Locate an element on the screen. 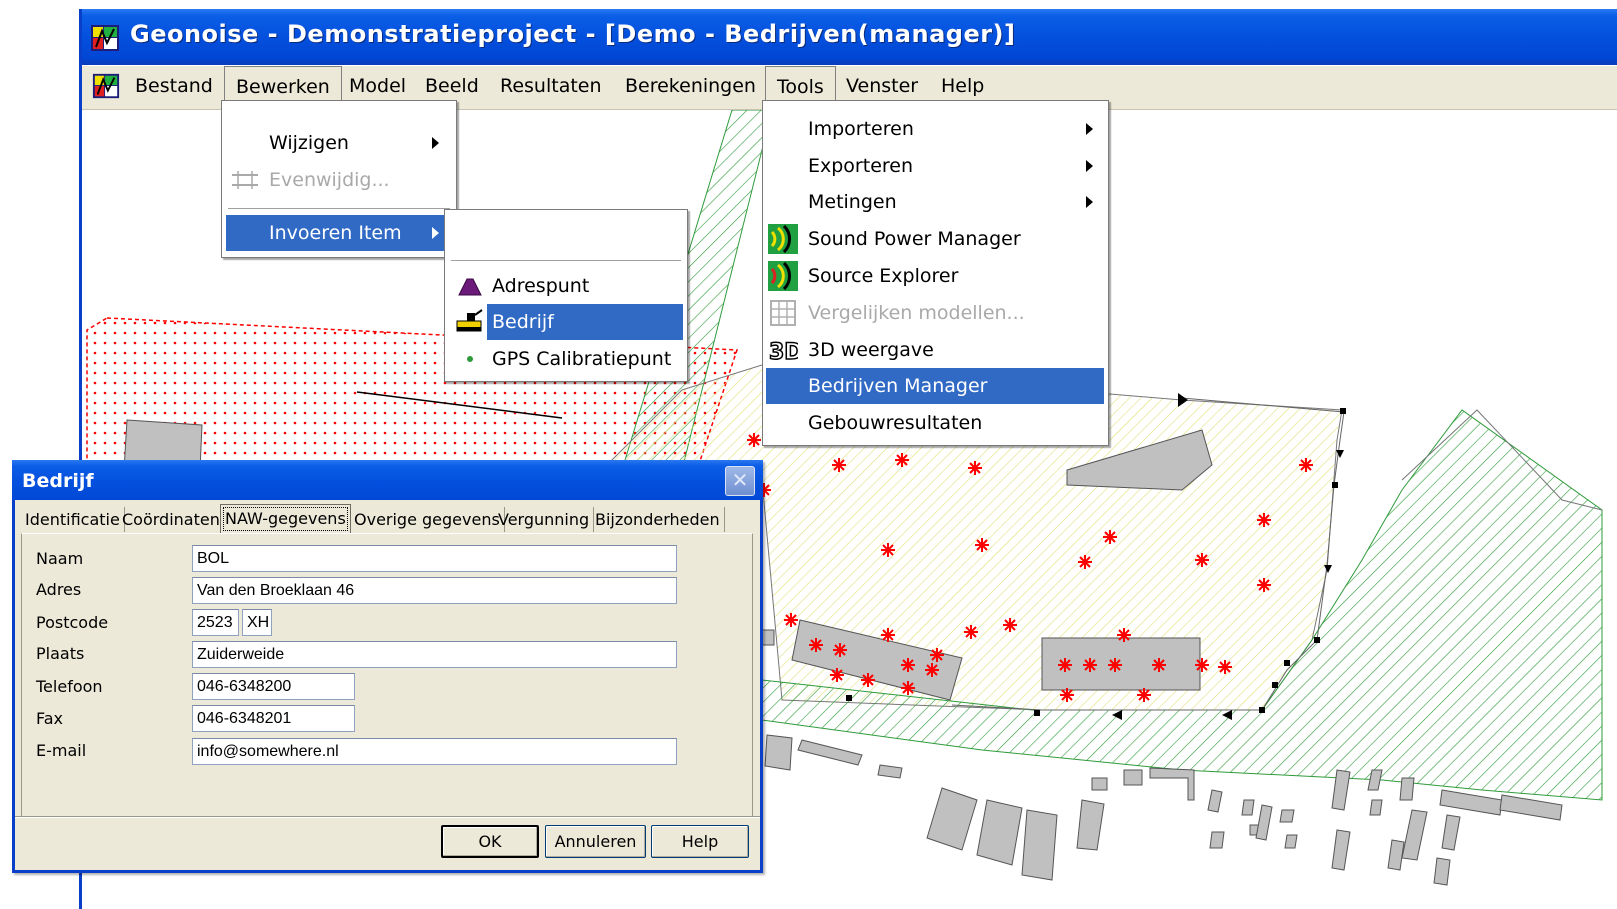  email-label: E-mail is located at coordinates (61, 750).